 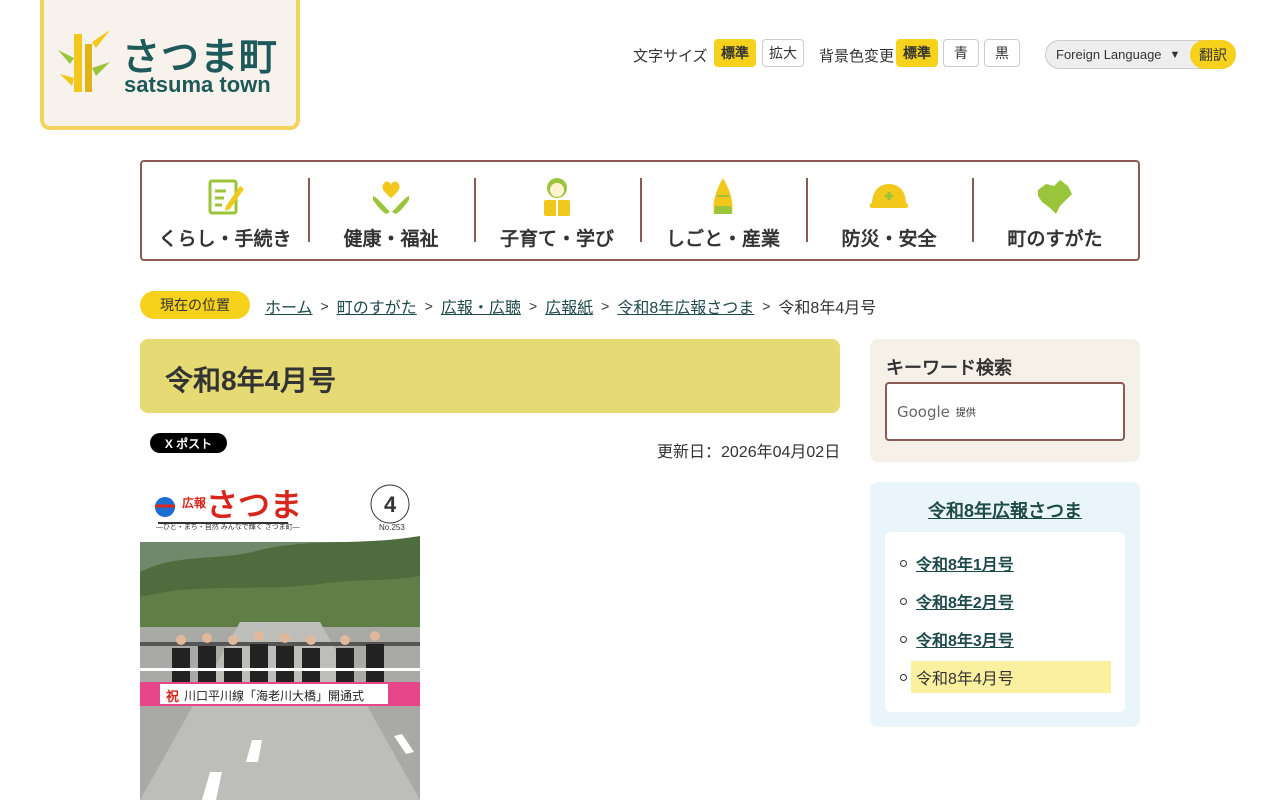 I want to click on bg-color-label: 背景色変更, so click(x=857, y=56).